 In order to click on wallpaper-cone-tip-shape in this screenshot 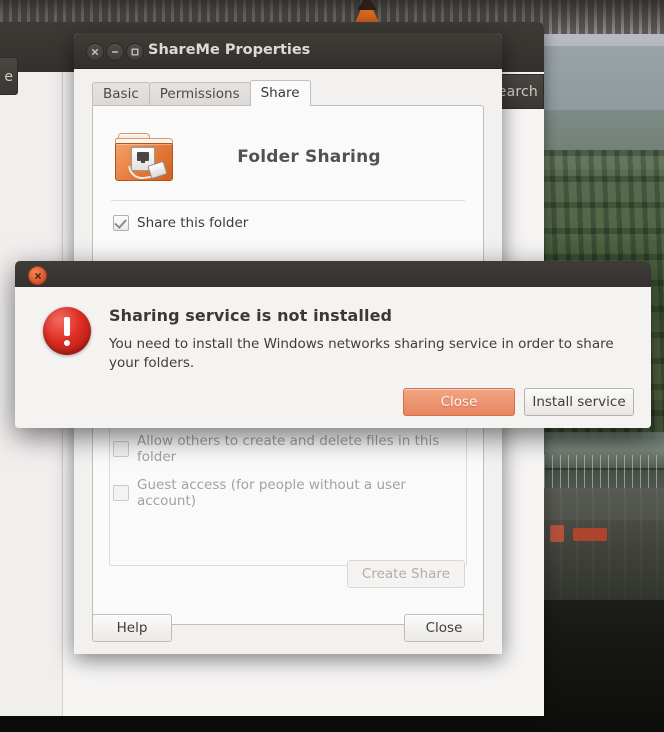, I will do `click(367, 5)`.